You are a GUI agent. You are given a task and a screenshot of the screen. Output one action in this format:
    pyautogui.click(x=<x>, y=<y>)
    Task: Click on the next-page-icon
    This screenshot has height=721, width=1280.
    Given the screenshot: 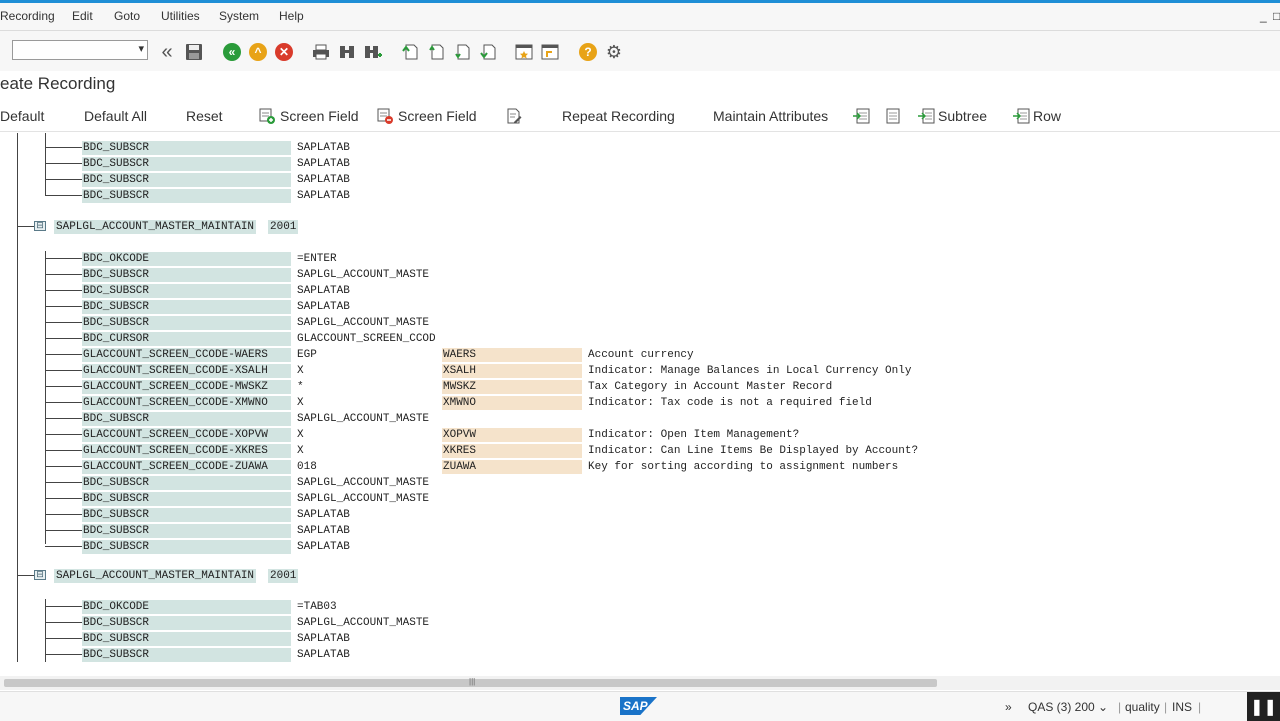 What is the action you would take?
    pyautogui.click(x=462, y=52)
    